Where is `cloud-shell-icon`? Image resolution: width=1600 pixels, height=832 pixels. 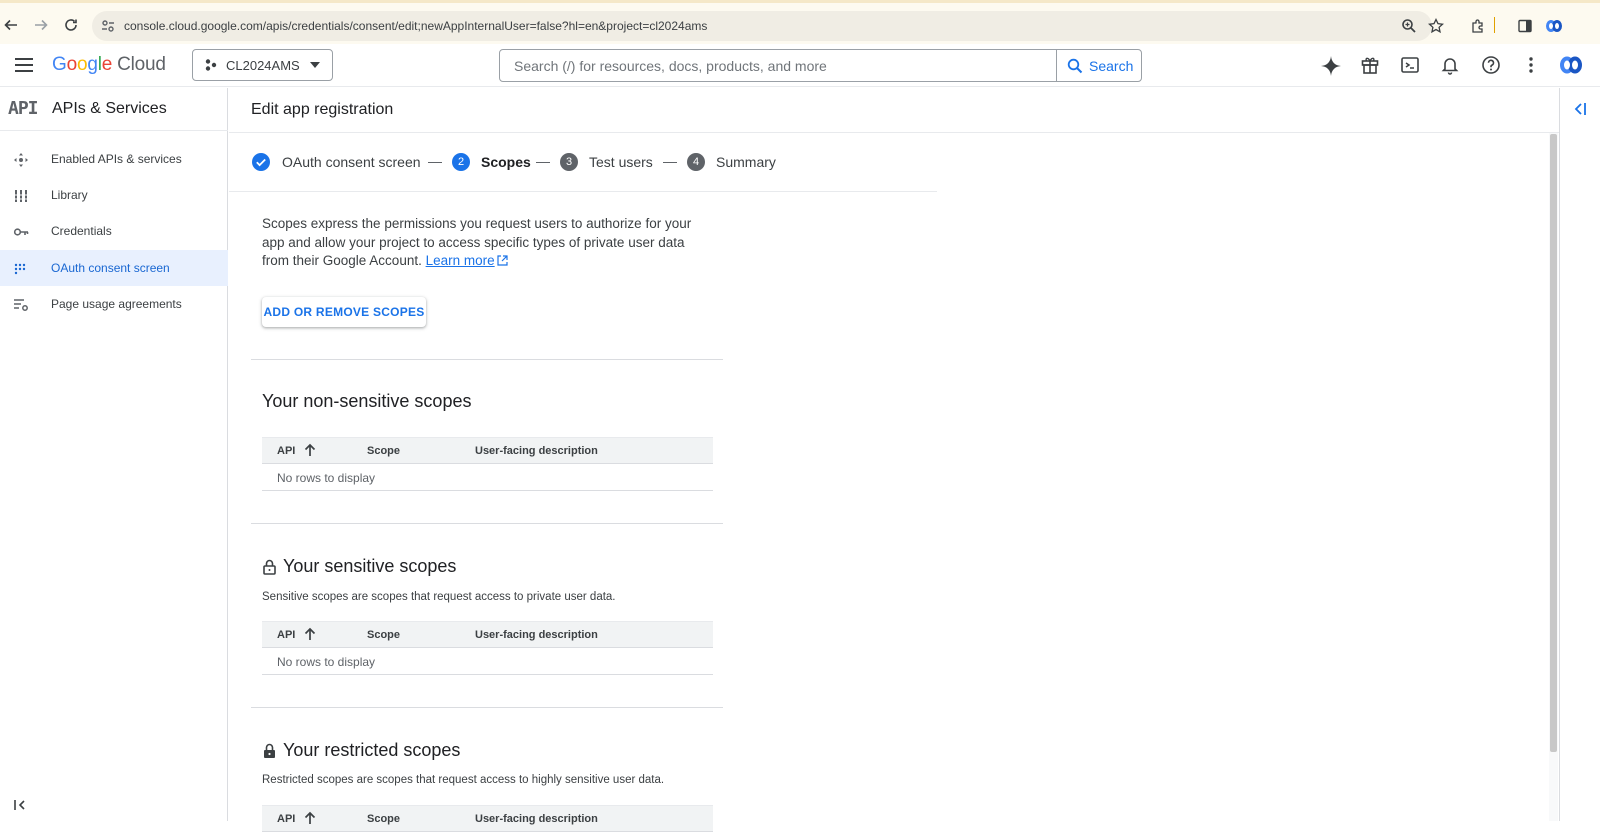
cloud-shell-icon is located at coordinates (1410, 65).